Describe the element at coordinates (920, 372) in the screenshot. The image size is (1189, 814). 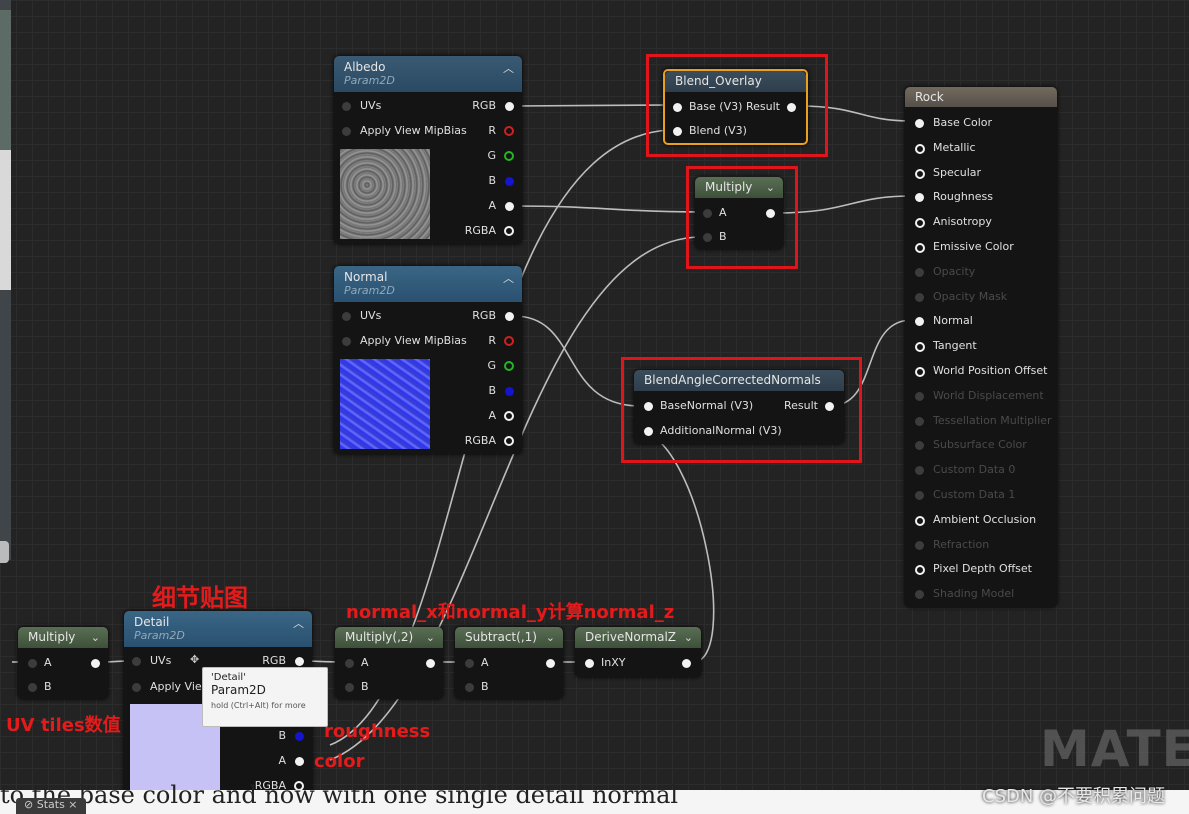
I see `rock-pin-world-position-offset` at that location.